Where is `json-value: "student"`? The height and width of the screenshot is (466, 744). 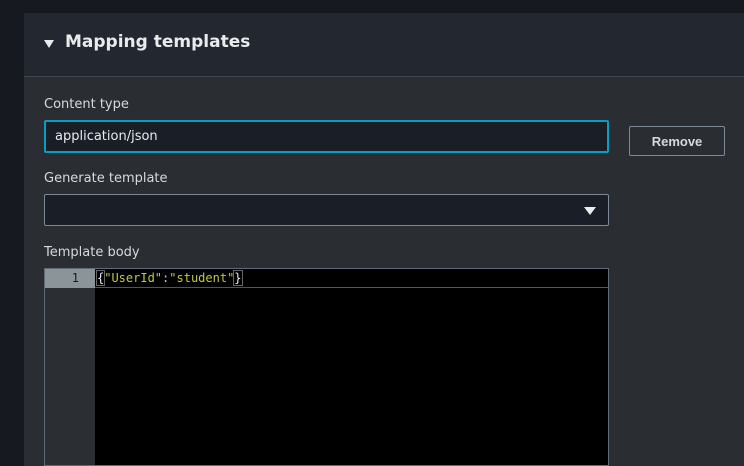
json-value: "student" is located at coordinates (202, 278).